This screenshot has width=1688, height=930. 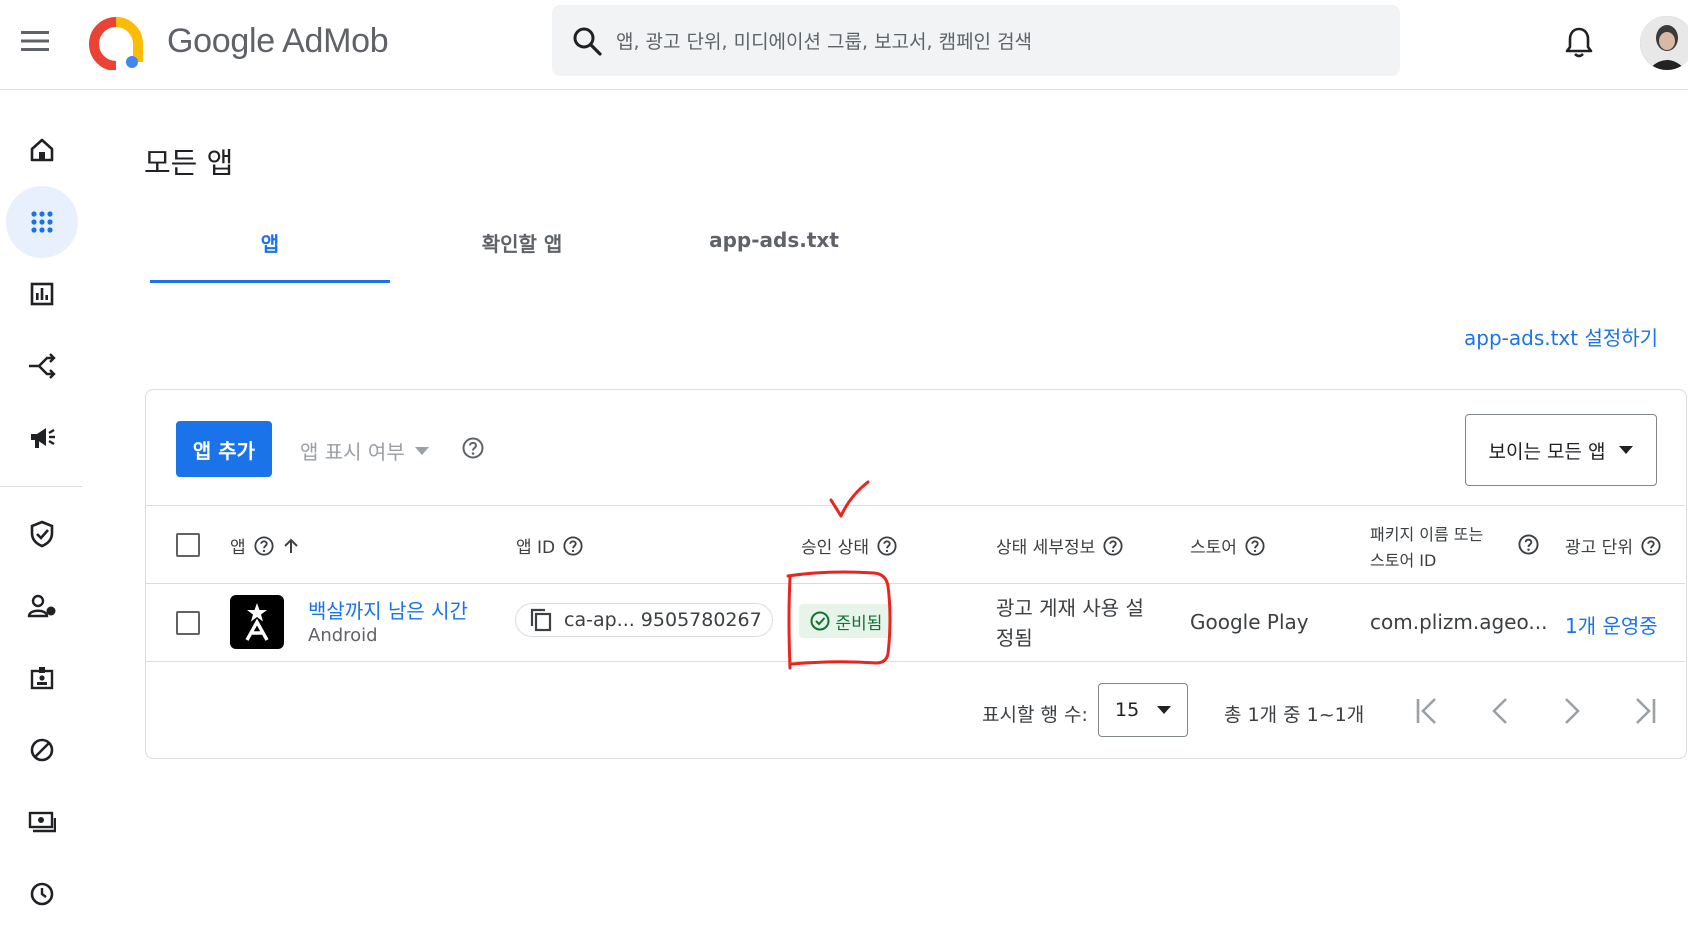 What do you see at coordinates (270, 281) in the screenshot?
I see `active-tab-indicator` at bounding box center [270, 281].